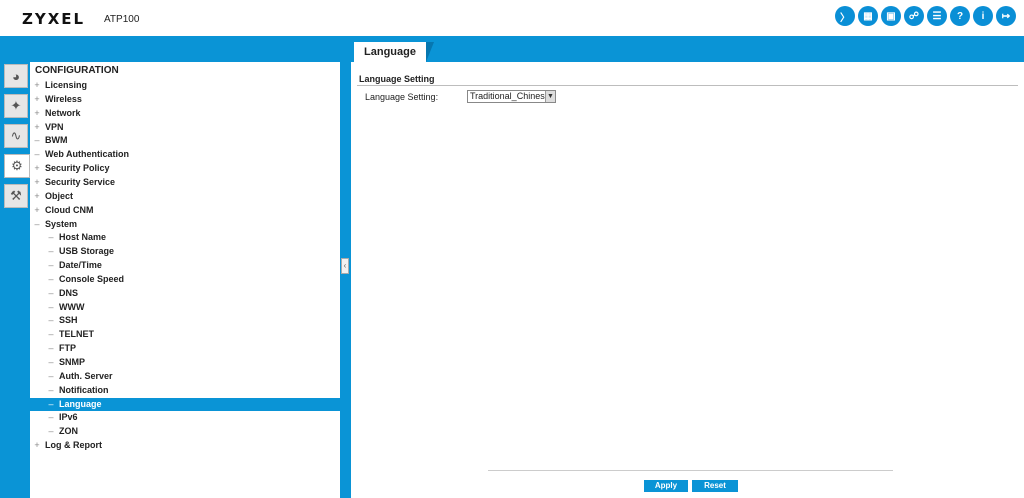 The width and height of the screenshot is (1024, 498). Describe the element at coordinates (63, 98) in the screenshot. I see `tree-item-label: Wireless` at that location.